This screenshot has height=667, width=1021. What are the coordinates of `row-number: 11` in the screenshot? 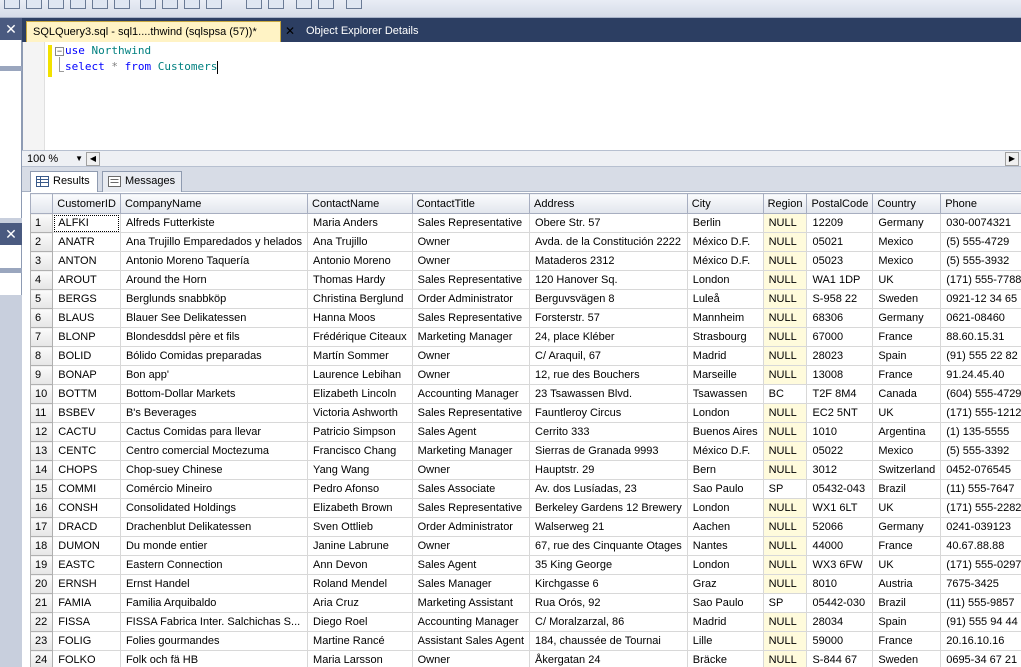 It's located at (42, 413).